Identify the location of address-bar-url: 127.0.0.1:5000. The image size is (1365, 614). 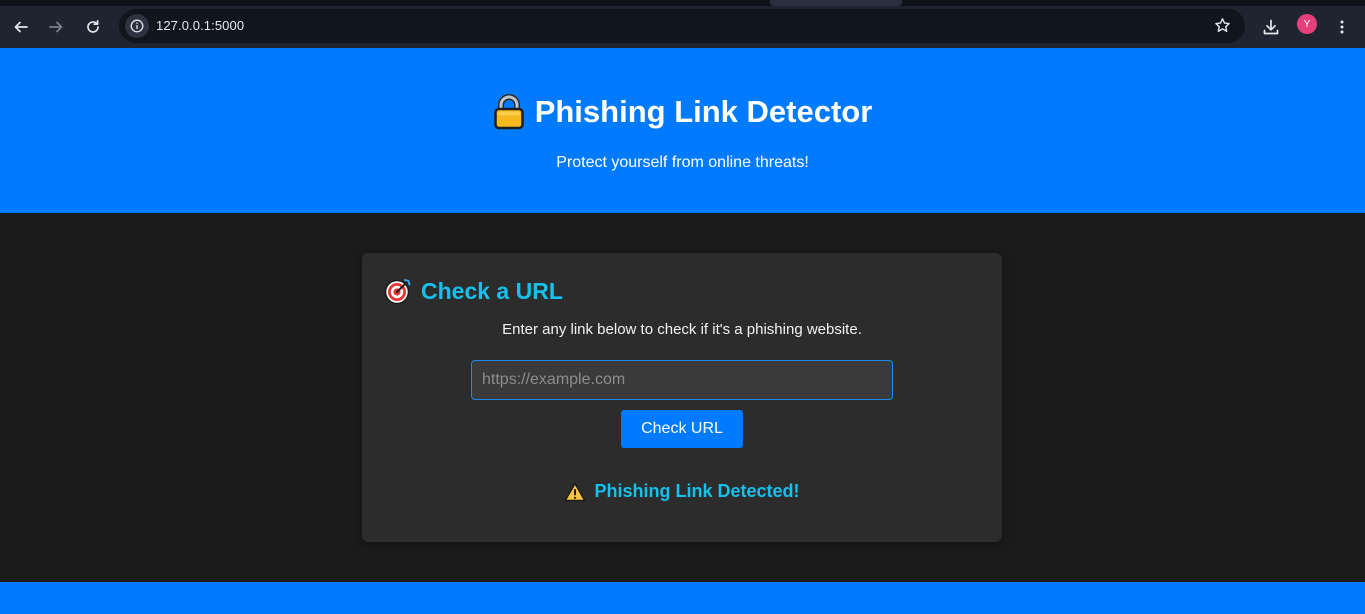
(200, 25).